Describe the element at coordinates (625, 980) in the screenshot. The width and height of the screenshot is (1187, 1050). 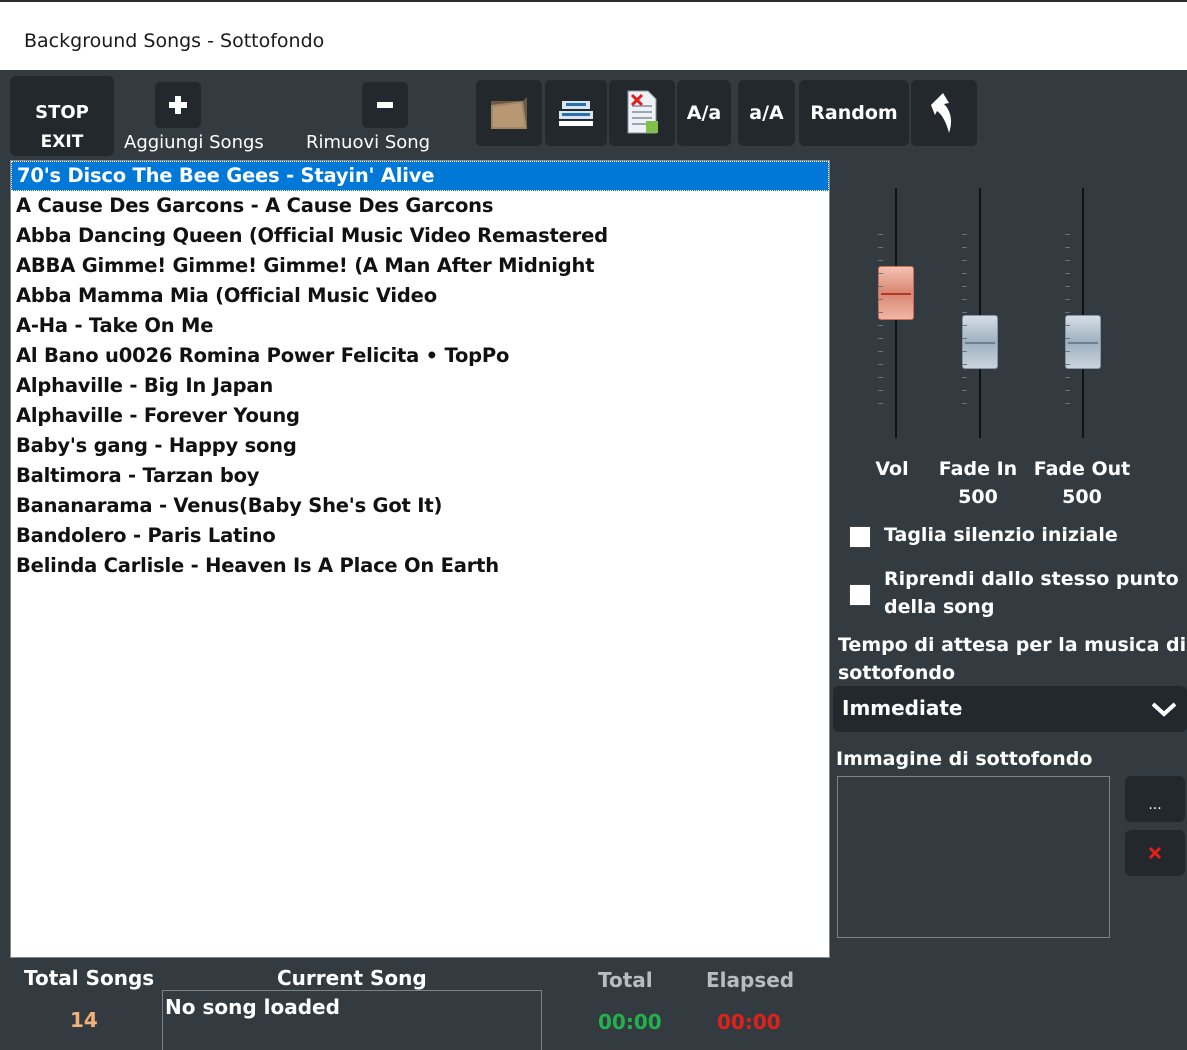
I see `total-time-label: Total` at that location.